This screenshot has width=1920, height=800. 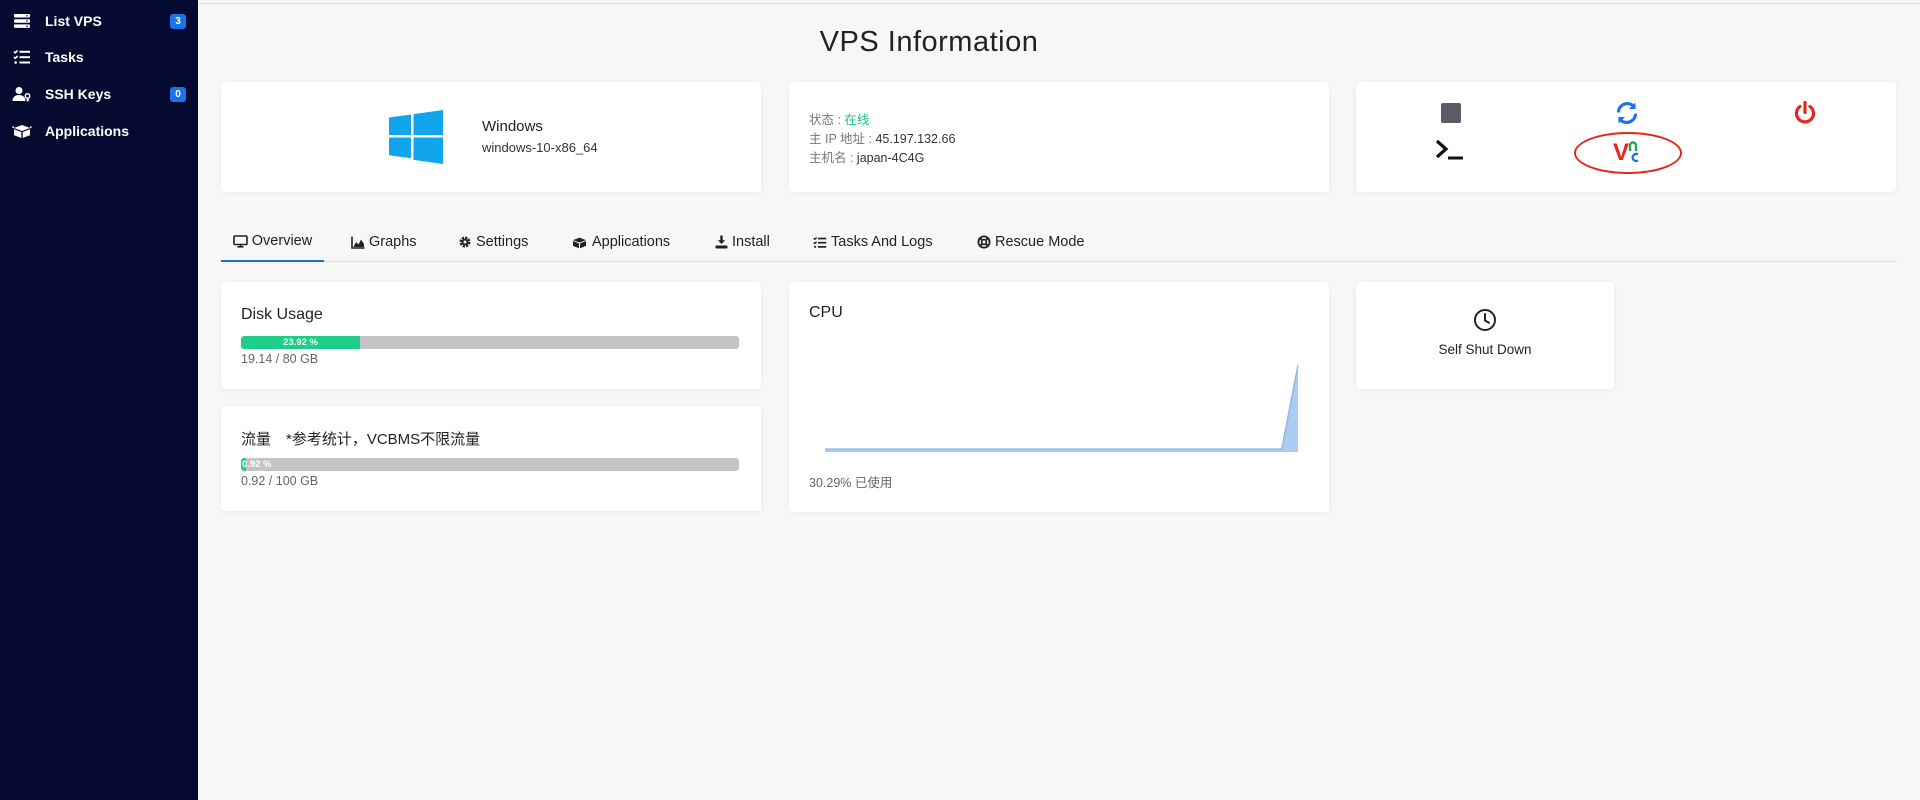 I want to click on tab-label: Settings, so click(x=502, y=242).